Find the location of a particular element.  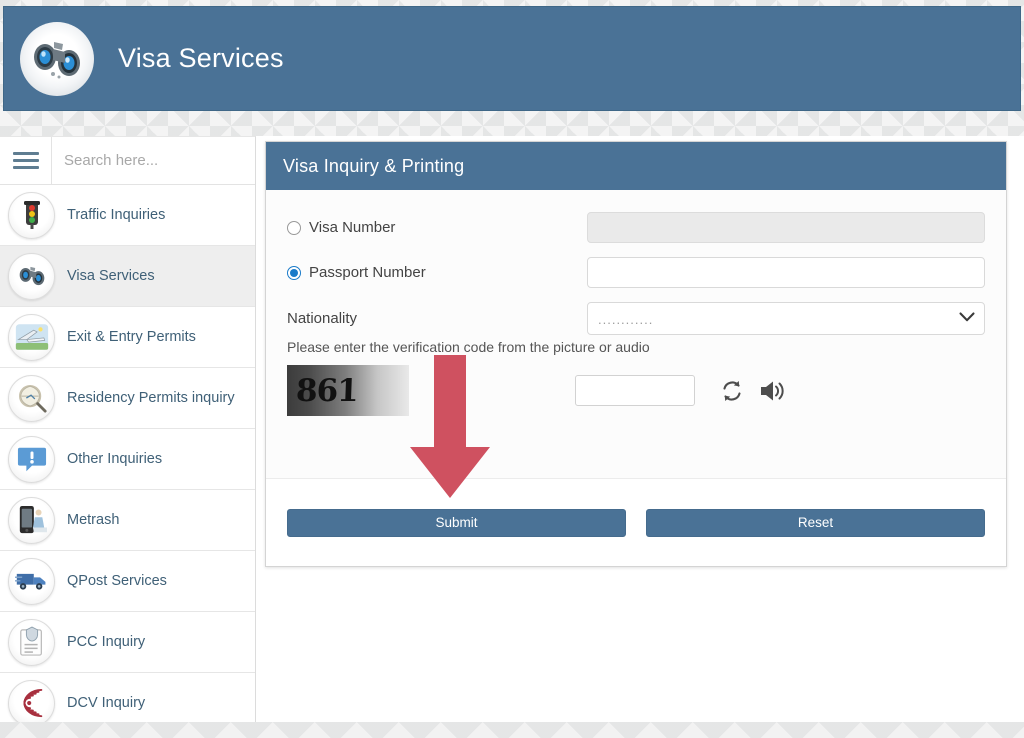

sidebar-item-visa-services: Visa Services is located at coordinates (127, 276).